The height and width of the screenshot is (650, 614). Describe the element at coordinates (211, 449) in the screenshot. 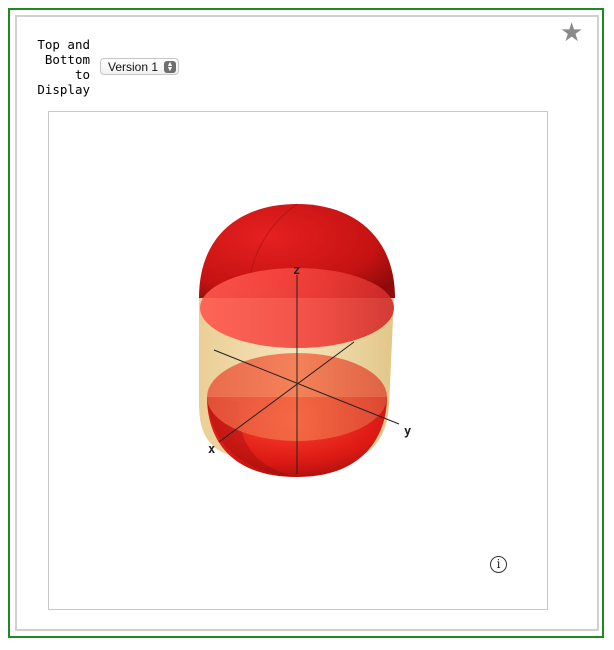

I see `x-axis-label: x` at that location.